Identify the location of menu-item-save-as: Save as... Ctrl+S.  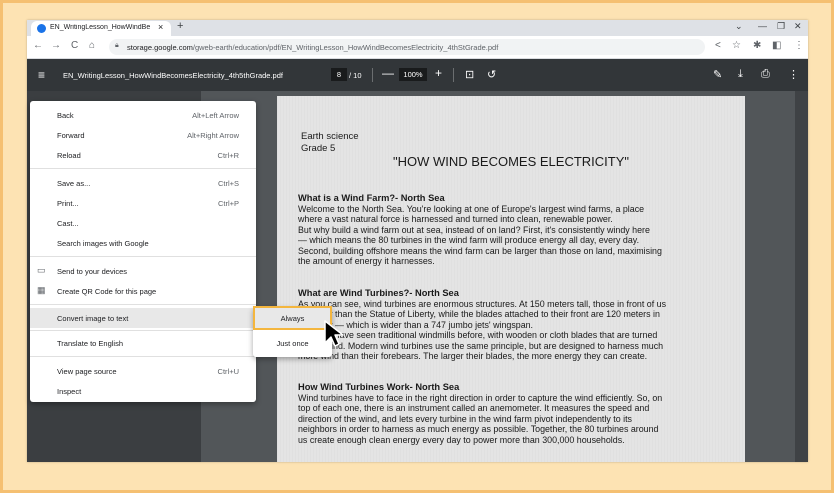
(143, 183).